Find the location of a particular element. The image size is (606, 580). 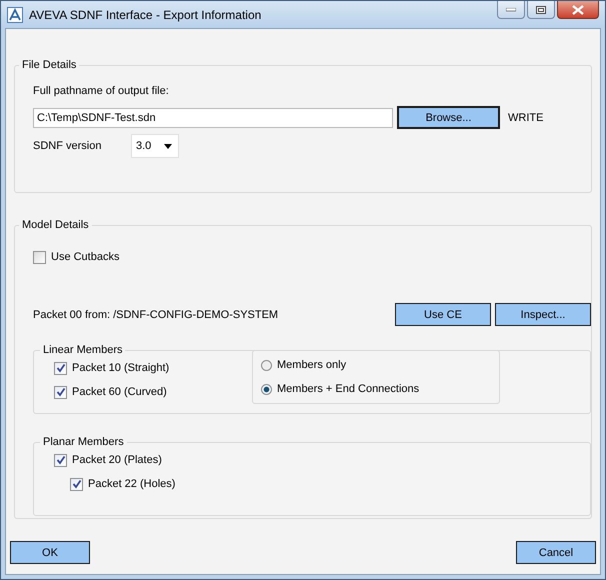

checkbox: Packet 22 (Holes) is located at coordinates (123, 484).